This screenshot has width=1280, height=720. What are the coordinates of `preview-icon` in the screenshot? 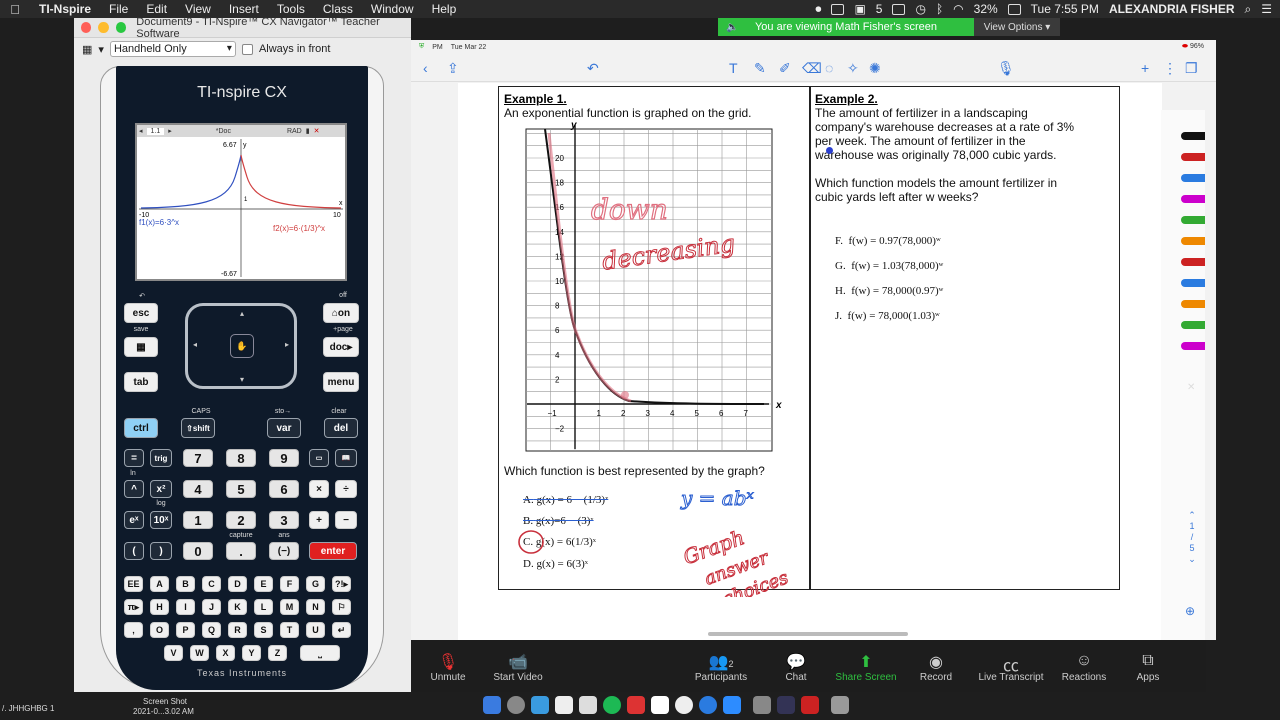 It's located at (762, 705).